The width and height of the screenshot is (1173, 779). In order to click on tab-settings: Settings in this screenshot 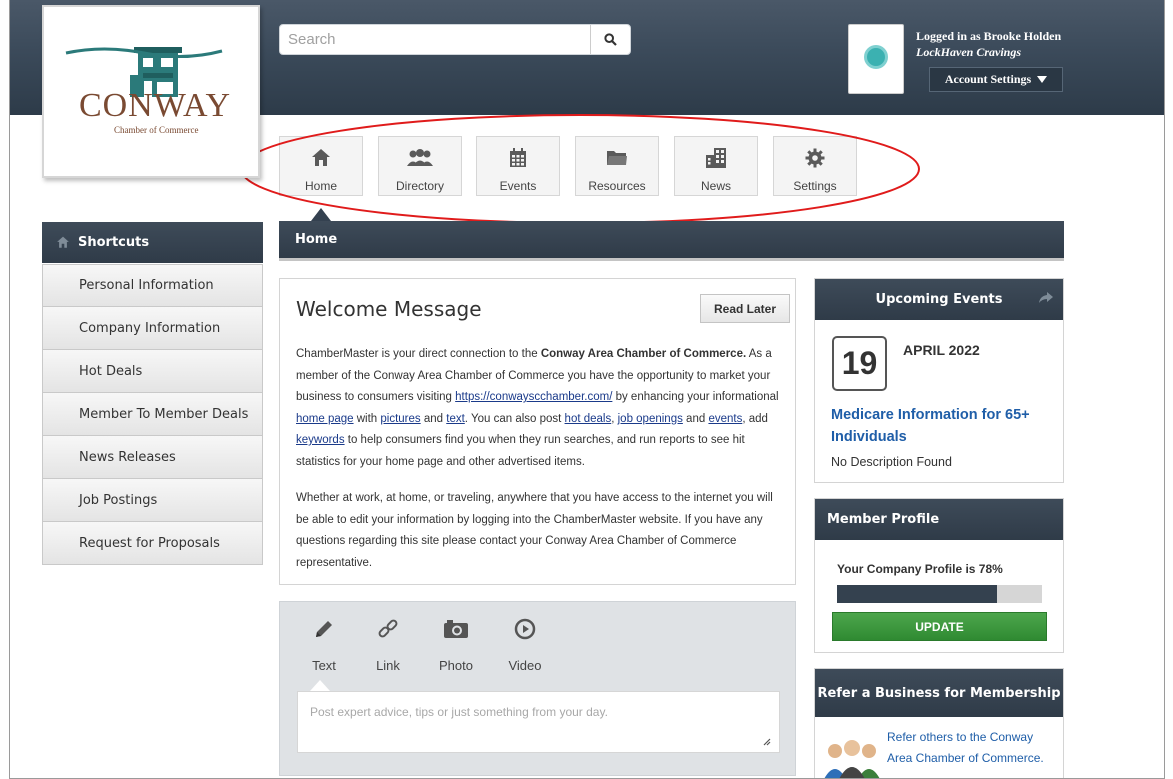, I will do `click(815, 166)`.